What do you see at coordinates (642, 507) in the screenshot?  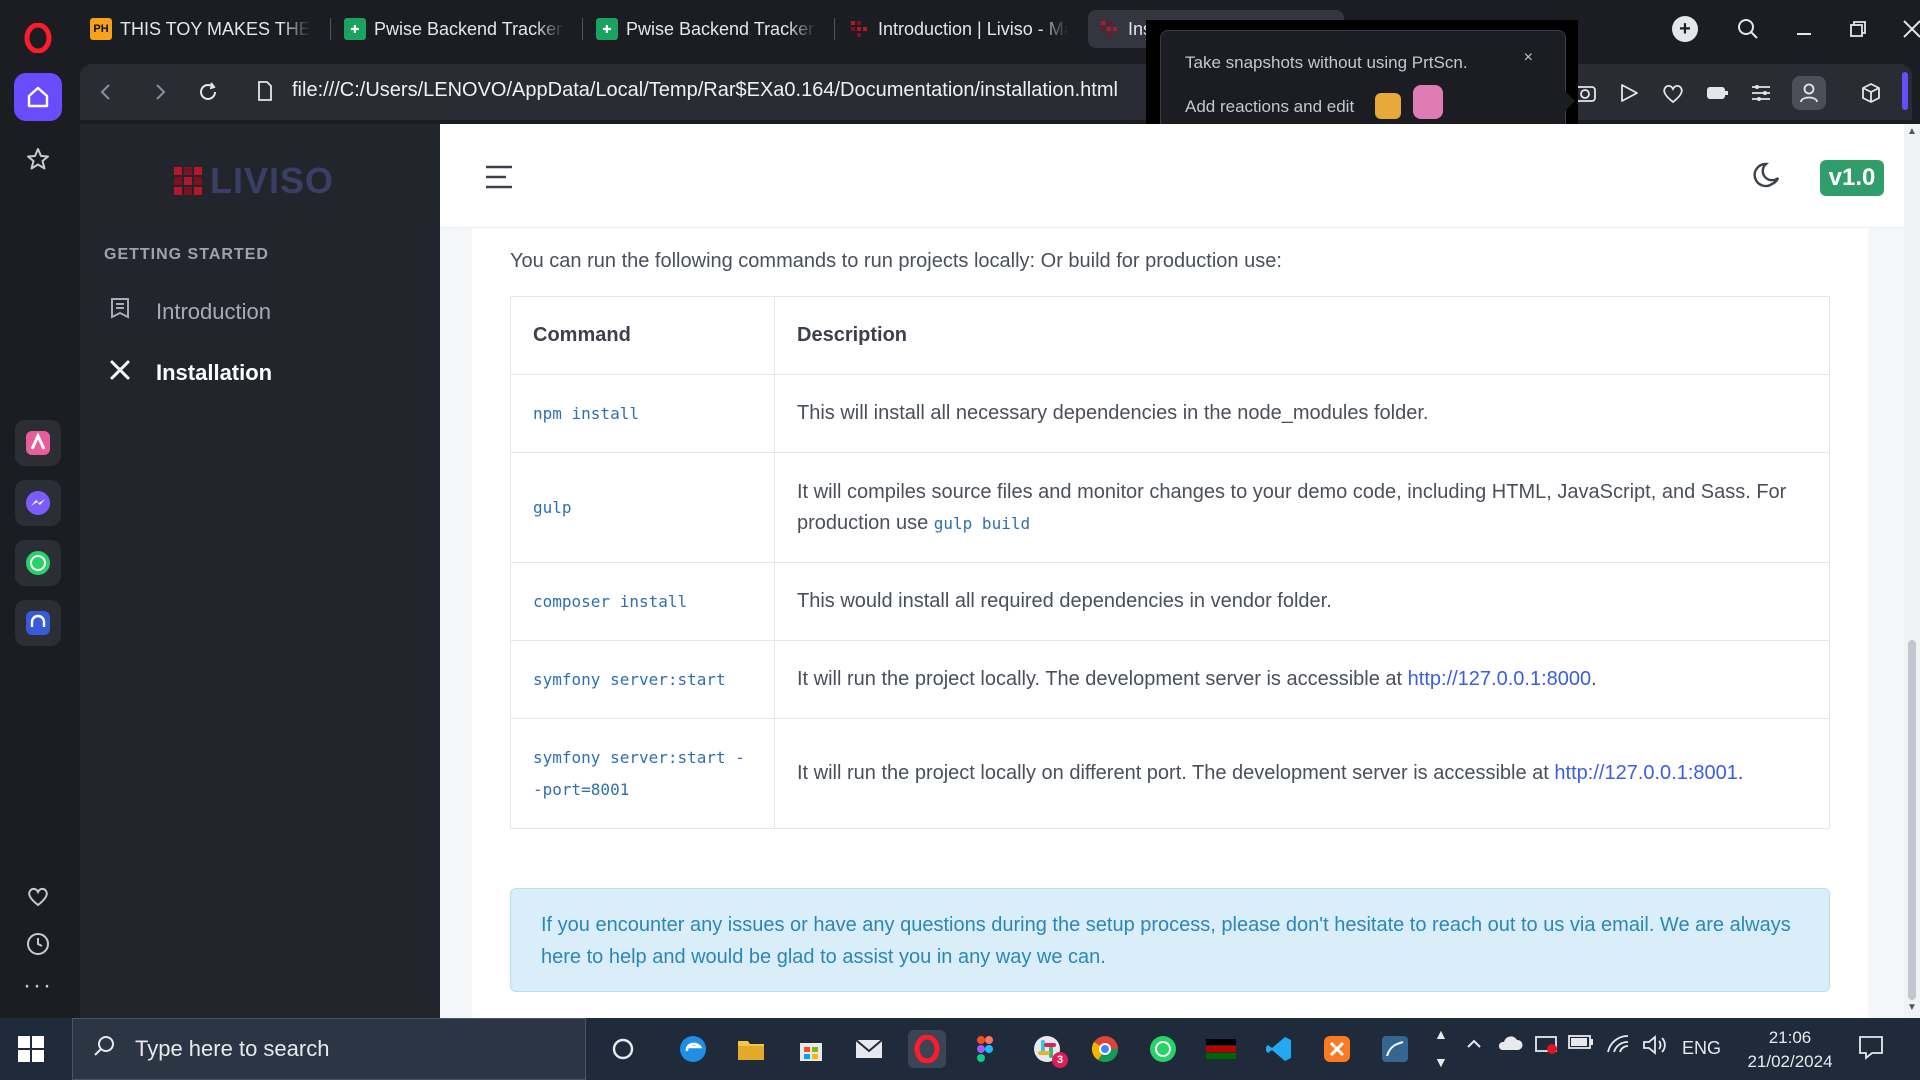 I see `command-cell: gulp` at bounding box center [642, 507].